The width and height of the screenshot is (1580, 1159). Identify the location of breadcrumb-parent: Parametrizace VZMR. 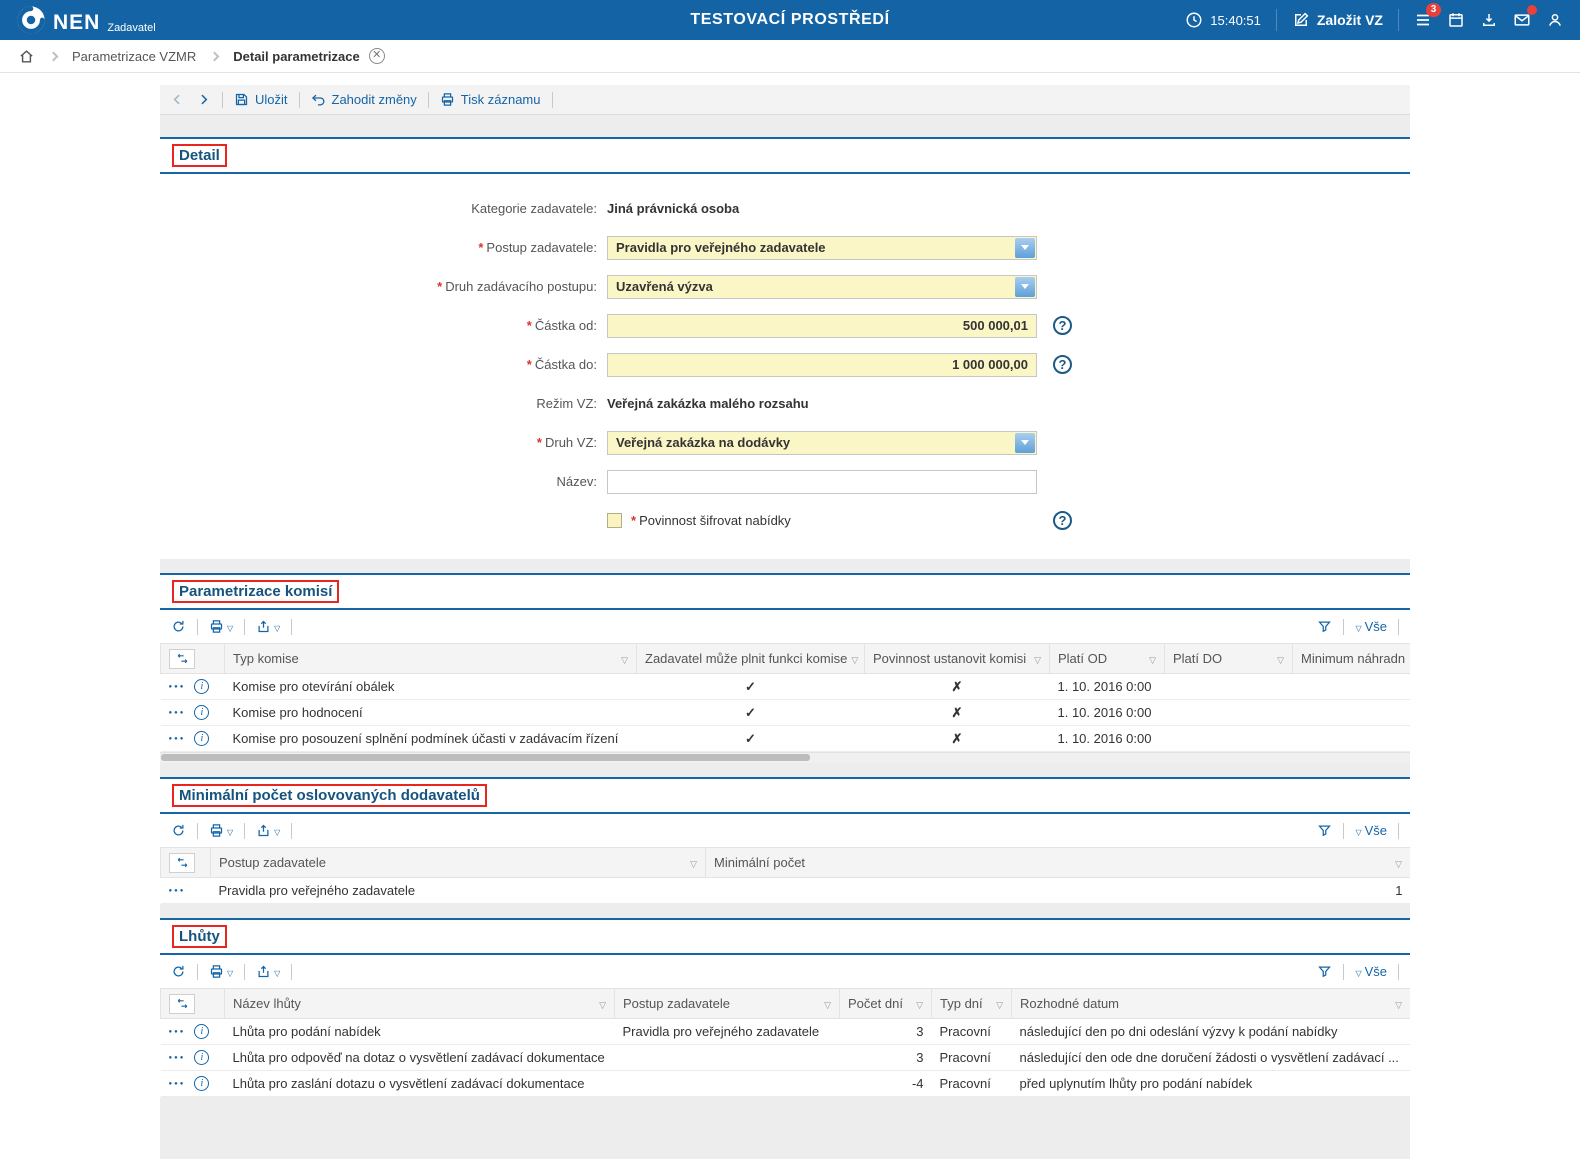
(134, 56).